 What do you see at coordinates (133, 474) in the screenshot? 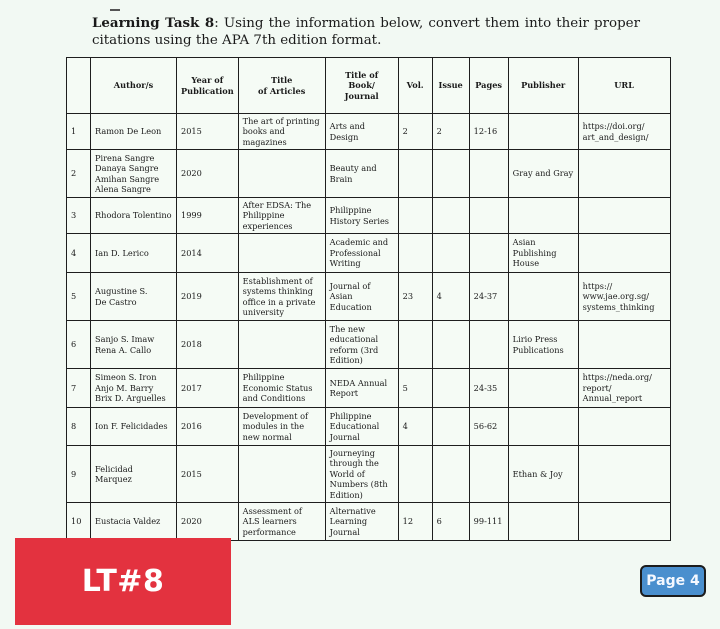
I see `author-cell: Felicidad Marquez` at bounding box center [133, 474].